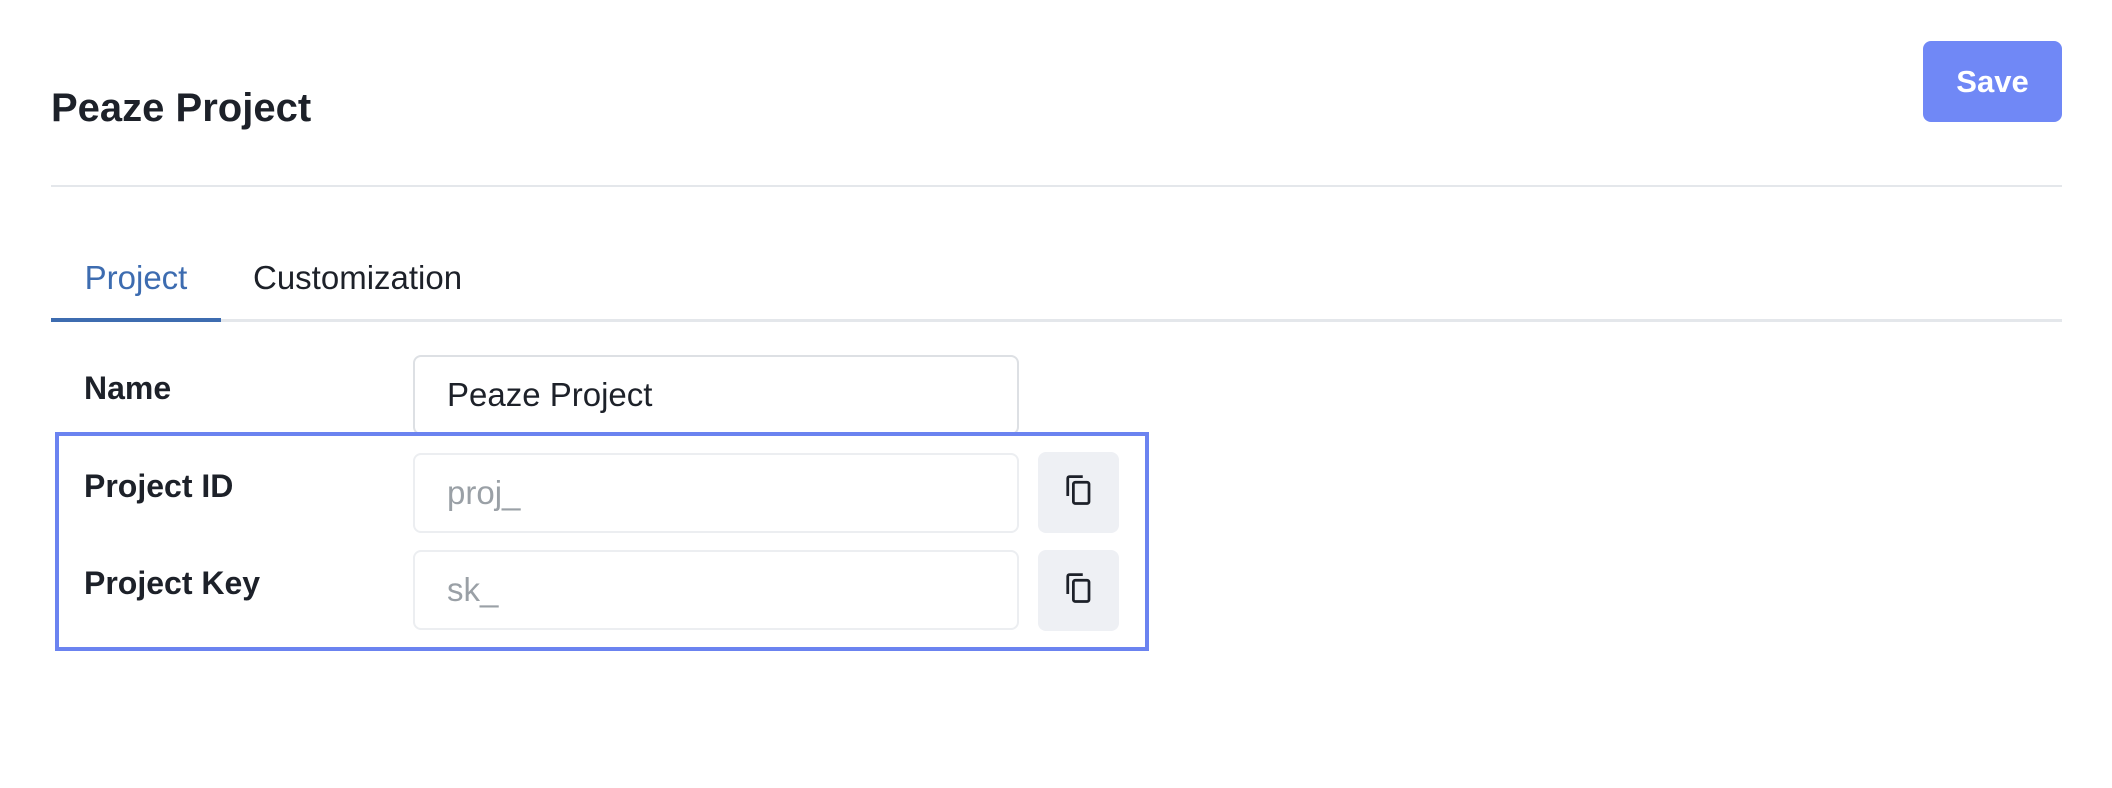  Describe the element at coordinates (128, 388) in the screenshot. I see `name-label: Name` at that location.